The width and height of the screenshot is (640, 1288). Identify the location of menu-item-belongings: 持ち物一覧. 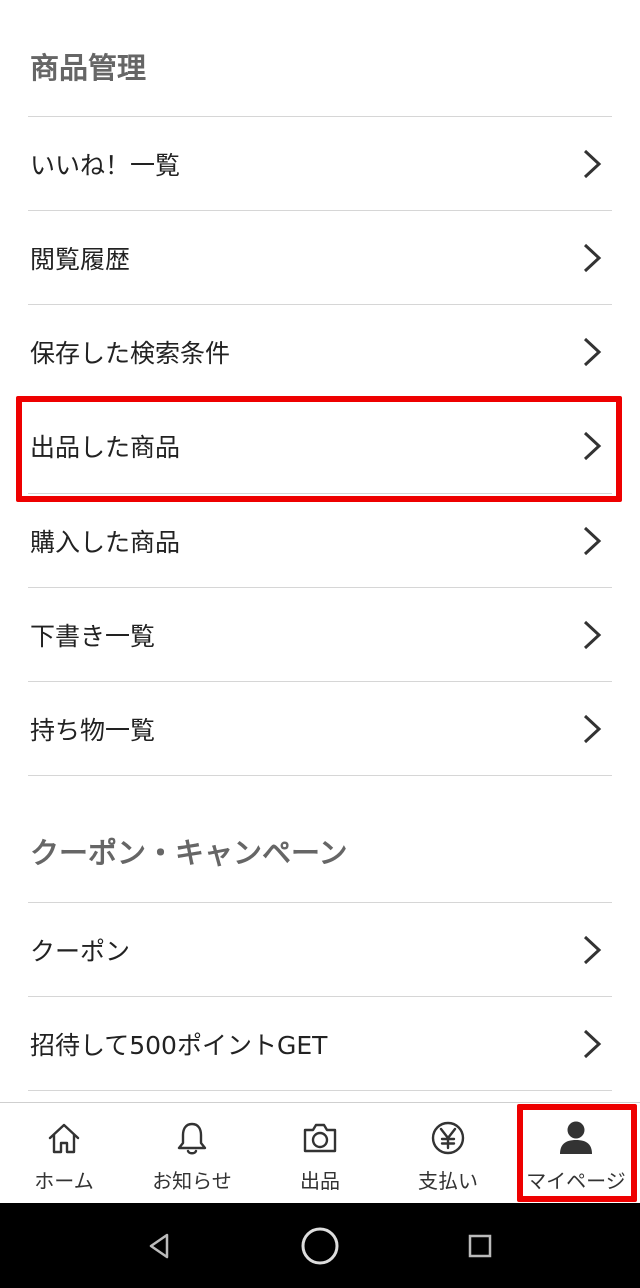
(320, 728).